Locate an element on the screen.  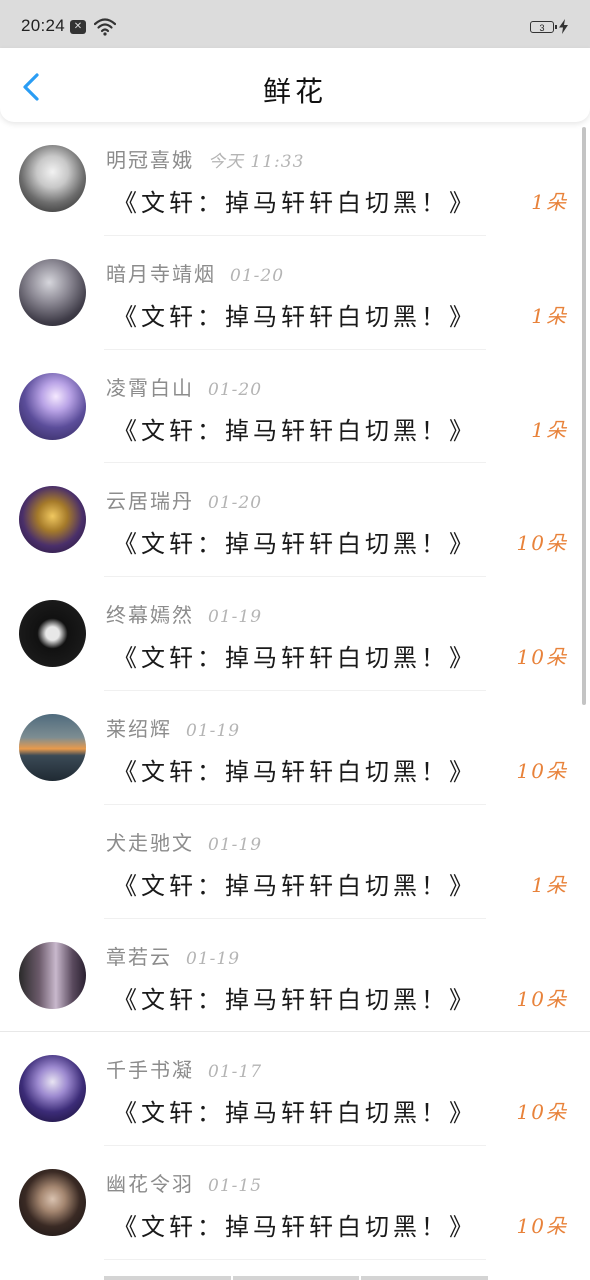
list-item: 幽花令羽 01-15 《文轩：掉马轩轩白切黑！》 10朵 is located at coordinates (295, 1203).